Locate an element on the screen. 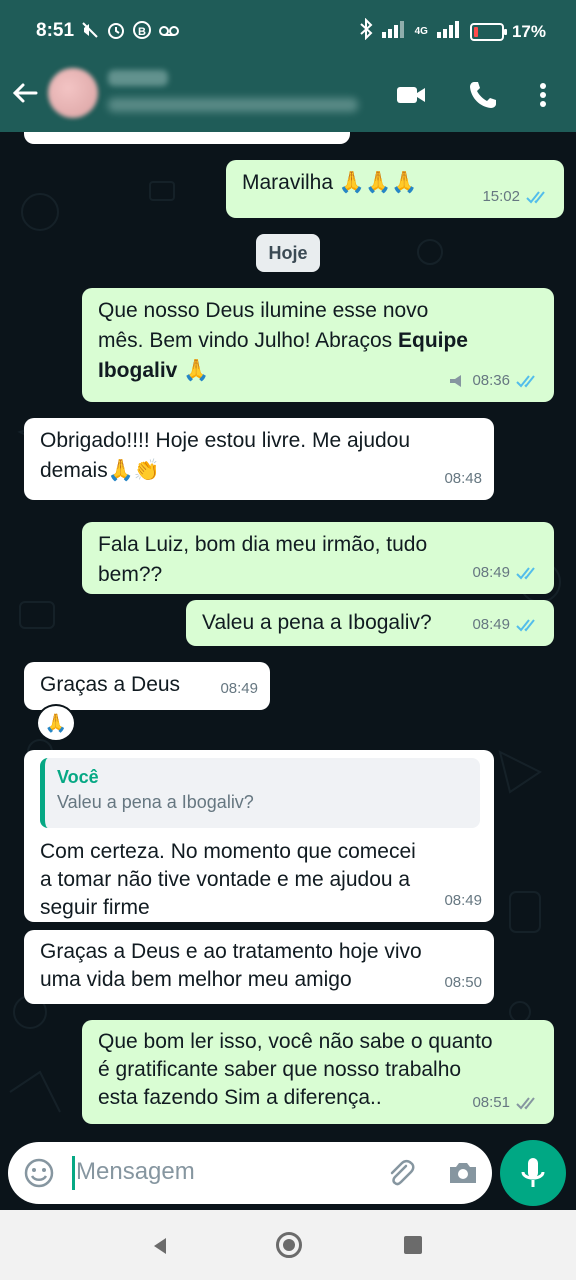 This screenshot has width=576, height=1280. status-system-icons: 4G 17% is located at coordinates (452, 31).